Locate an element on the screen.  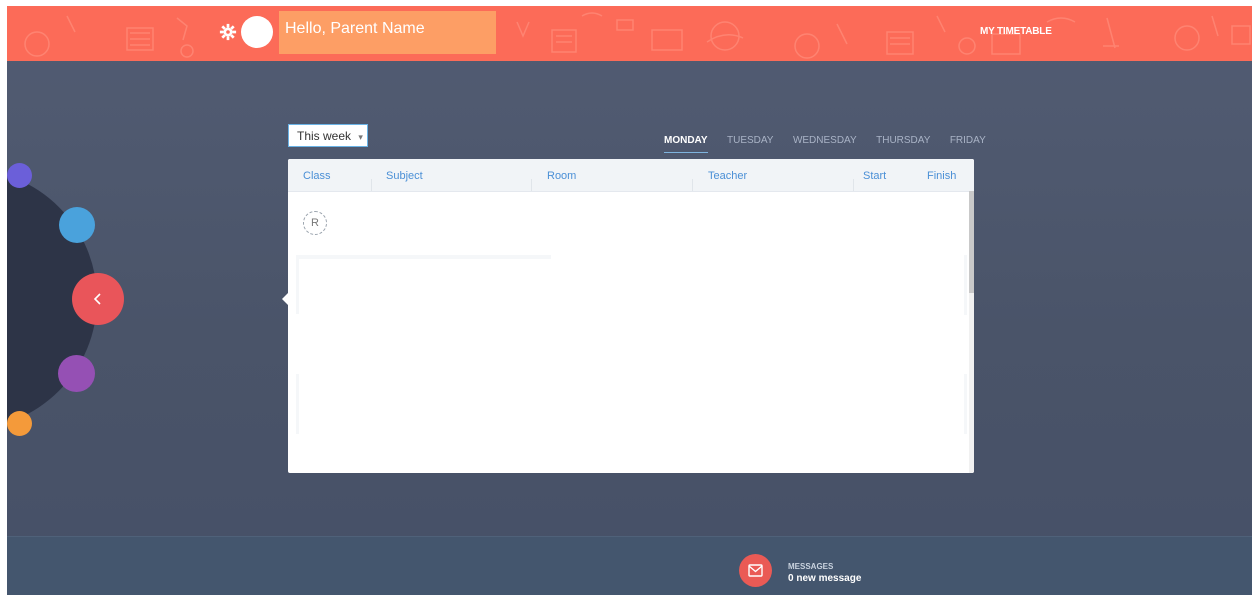
day-tabs: MONDAY TUESDAY WEDNESDAY THURSDAY FRIDAY is located at coordinates (832, 141).